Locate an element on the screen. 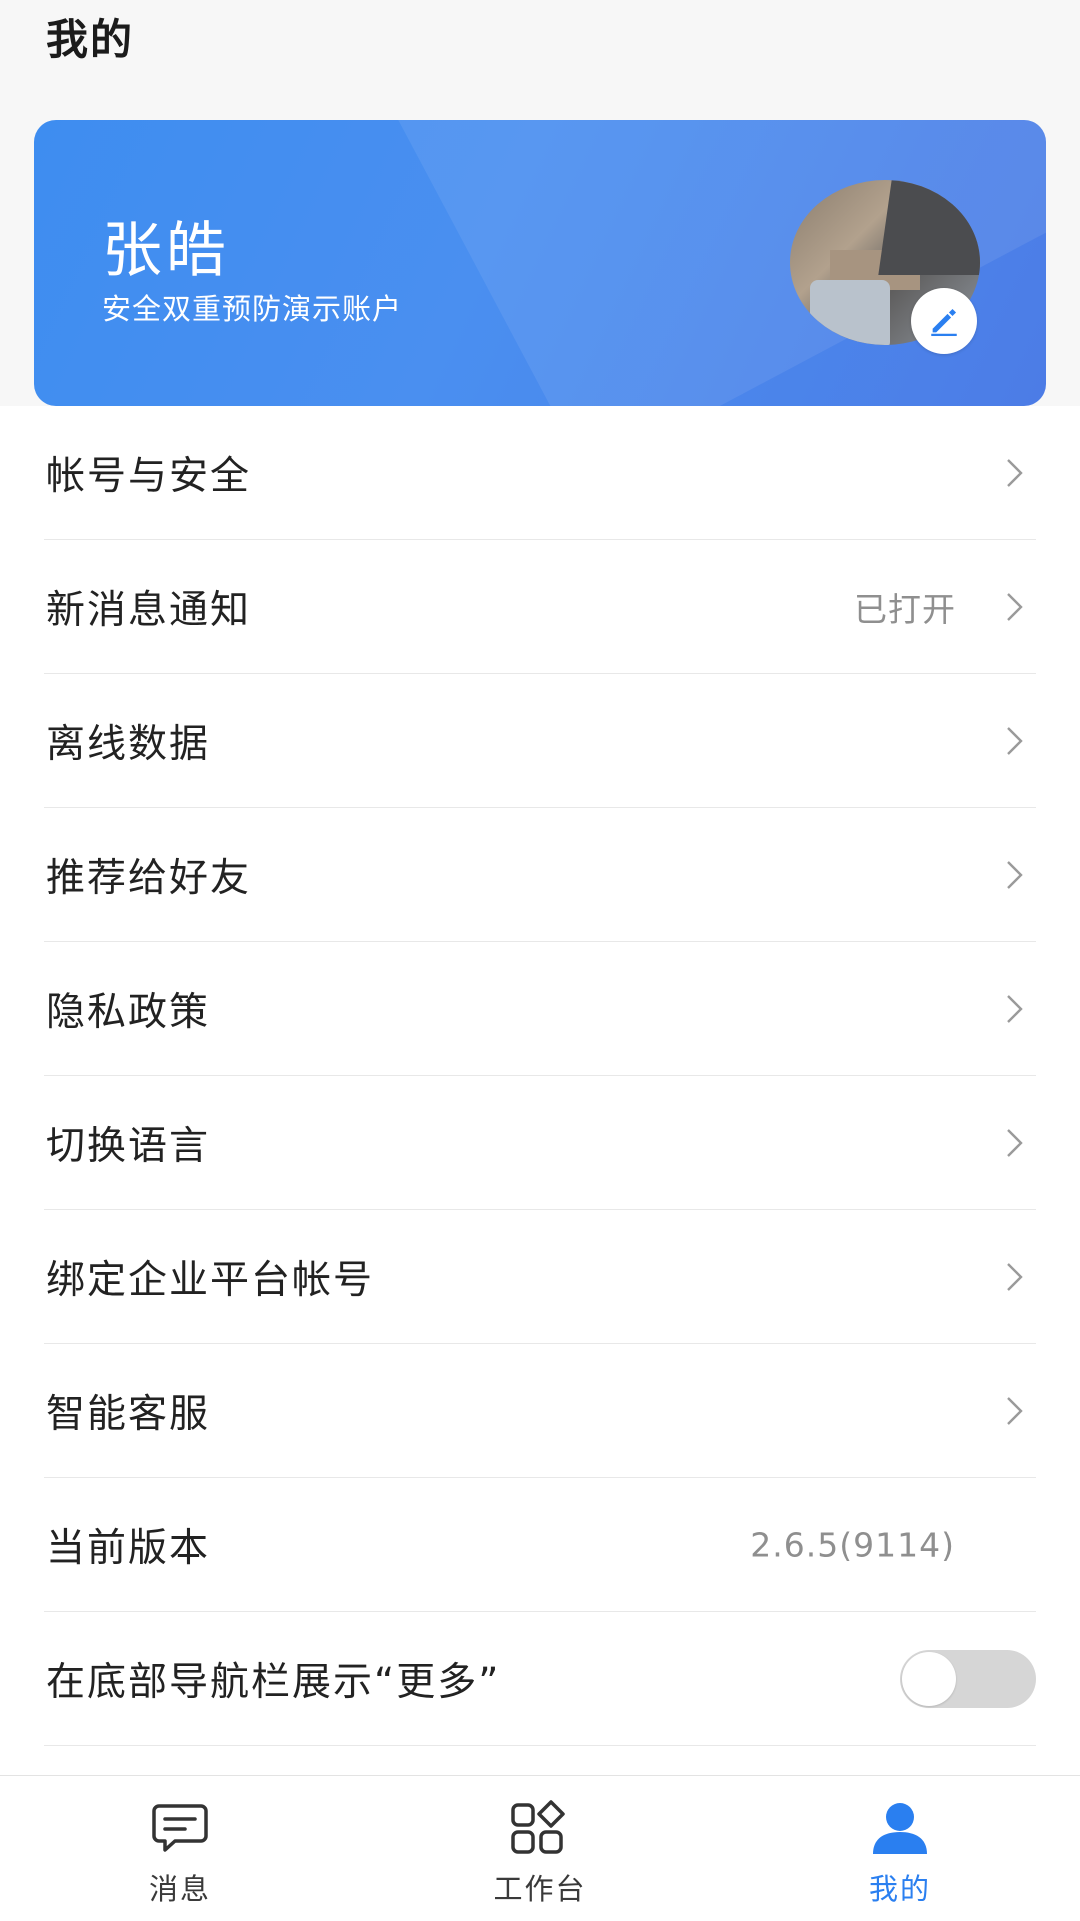  version-number: 2.6.5(9114) is located at coordinates (852, 1545).